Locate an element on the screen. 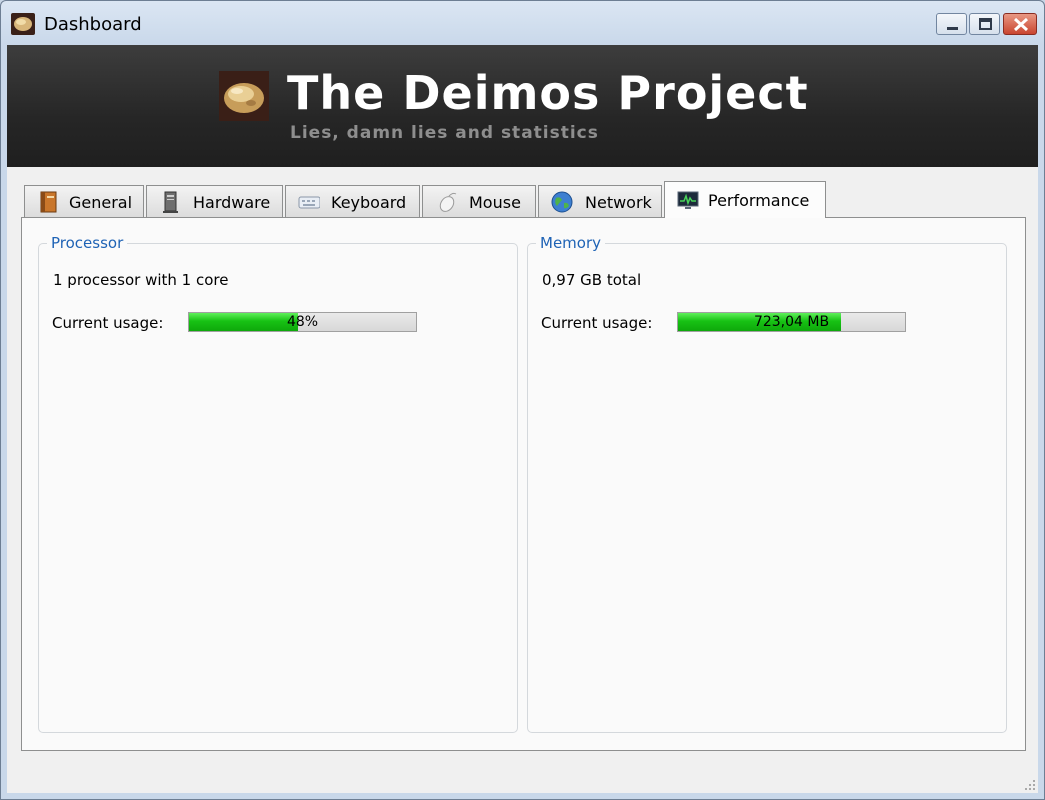 This screenshot has height=800, width=1045. processor-usage-value: 48% is located at coordinates (302, 322).